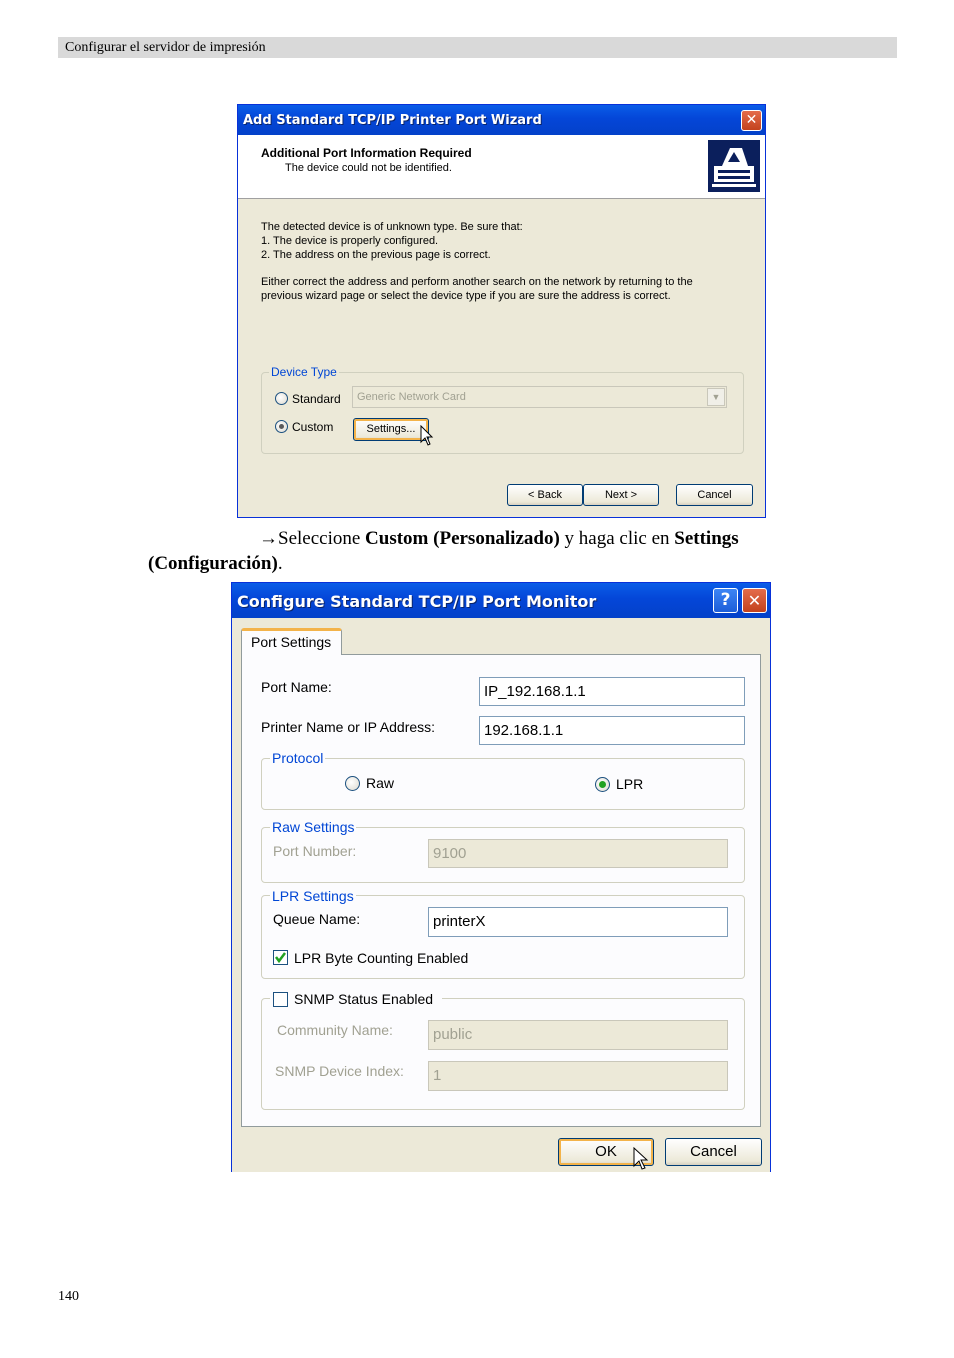 Image resolution: width=954 pixels, height=1358 pixels. I want to click on wizard-cancel-button: Cancel, so click(714, 495).